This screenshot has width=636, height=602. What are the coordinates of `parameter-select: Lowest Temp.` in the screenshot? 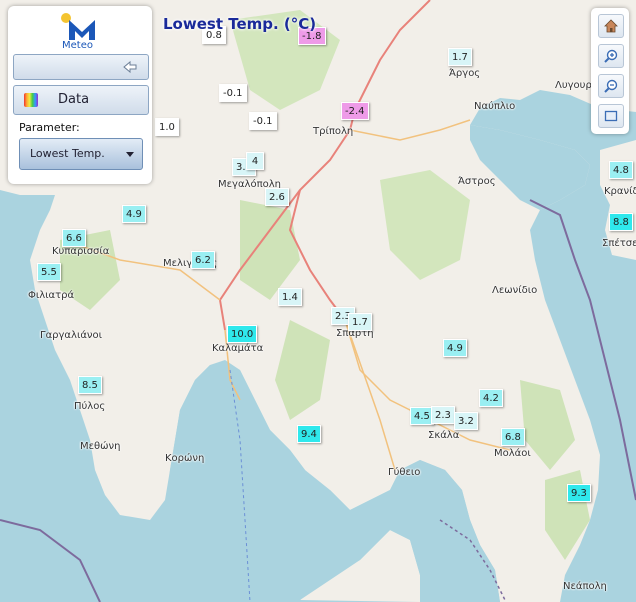 It's located at (81, 154).